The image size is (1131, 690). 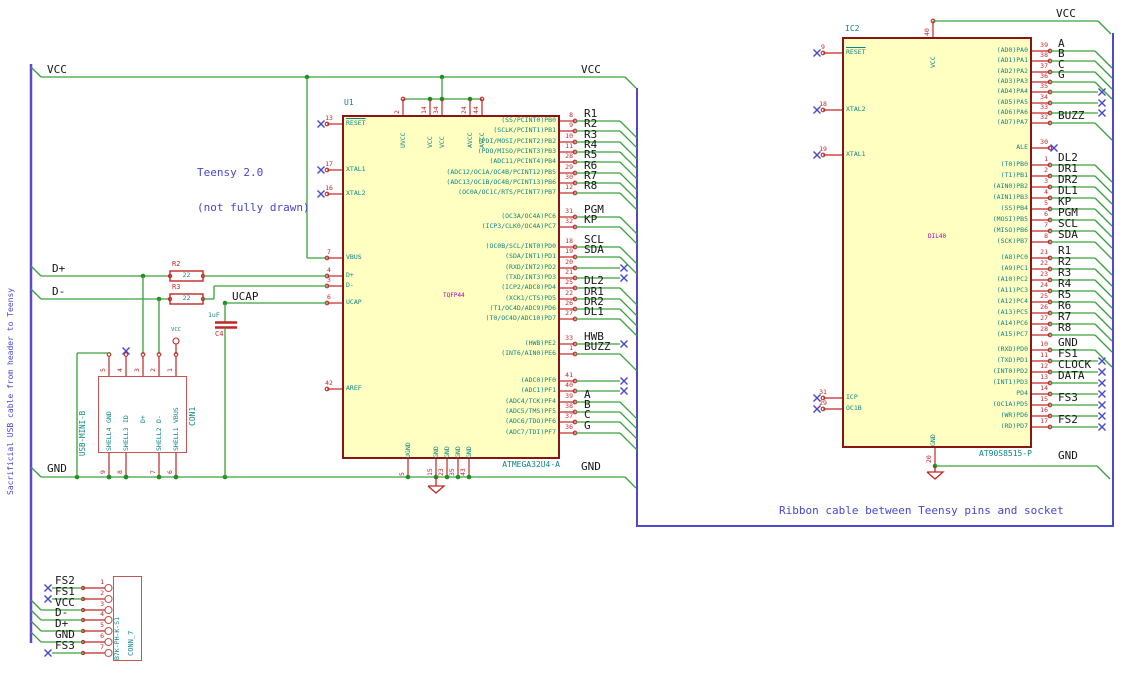 I want to click on con1-pin-9-name: SHELL4, so click(x=109, y=439).